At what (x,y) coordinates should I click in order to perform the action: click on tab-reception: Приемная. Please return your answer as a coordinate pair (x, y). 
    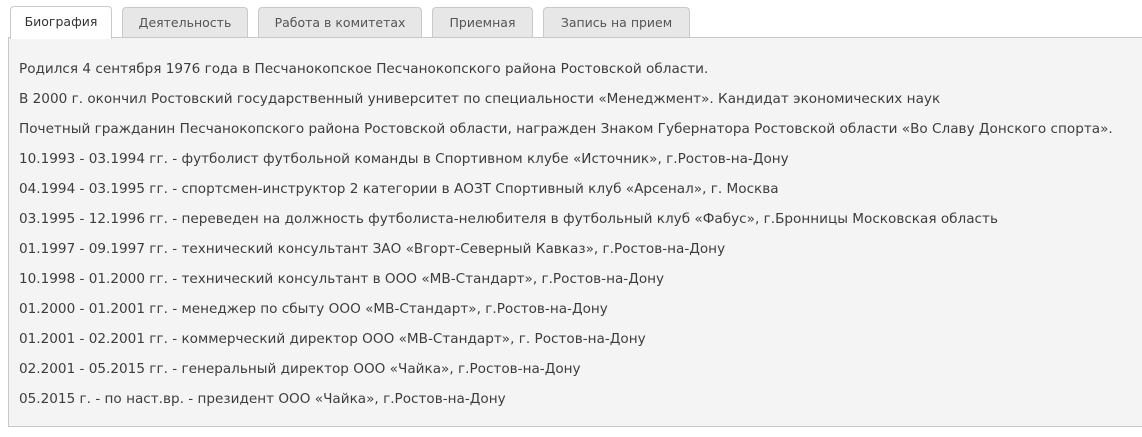
    Looking at the image, I should click on (482, 22).